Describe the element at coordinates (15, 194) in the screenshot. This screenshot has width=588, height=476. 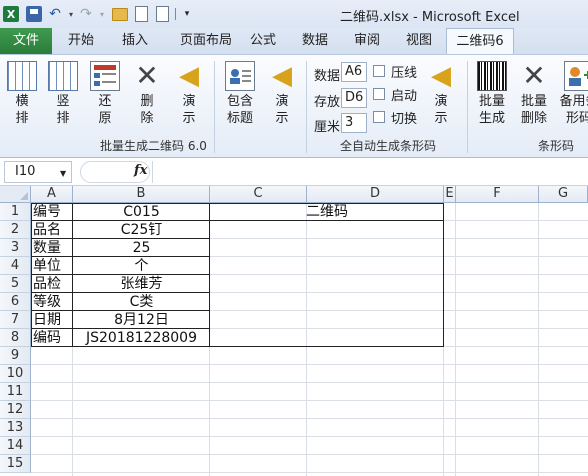
I see `select-all-button` at that location.